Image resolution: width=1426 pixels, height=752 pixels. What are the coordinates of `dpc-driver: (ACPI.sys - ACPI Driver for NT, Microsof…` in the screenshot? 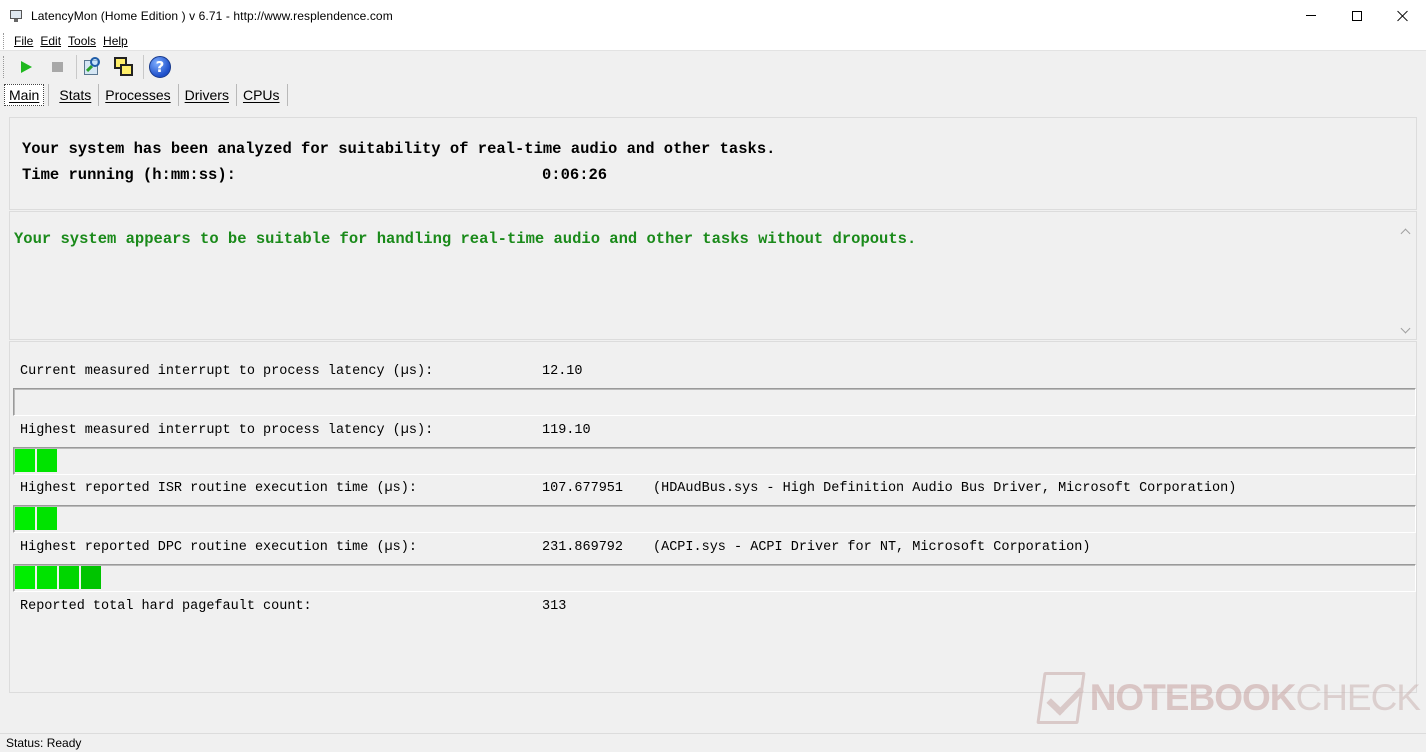 It's located at (872, 547).